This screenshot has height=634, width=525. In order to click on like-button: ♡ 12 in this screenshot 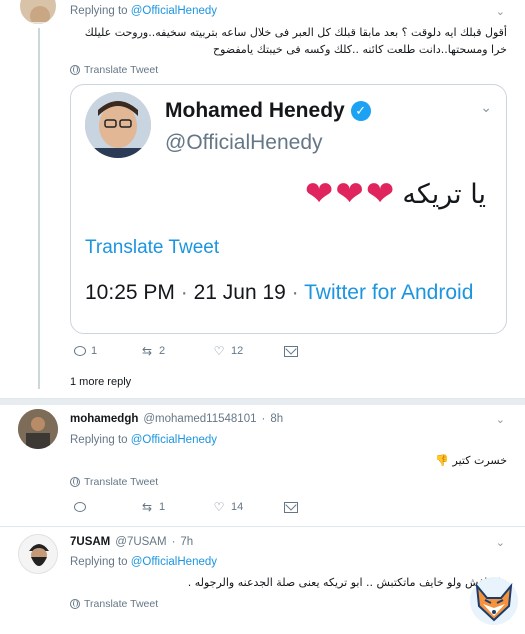, I will do `click(248, 351)`.